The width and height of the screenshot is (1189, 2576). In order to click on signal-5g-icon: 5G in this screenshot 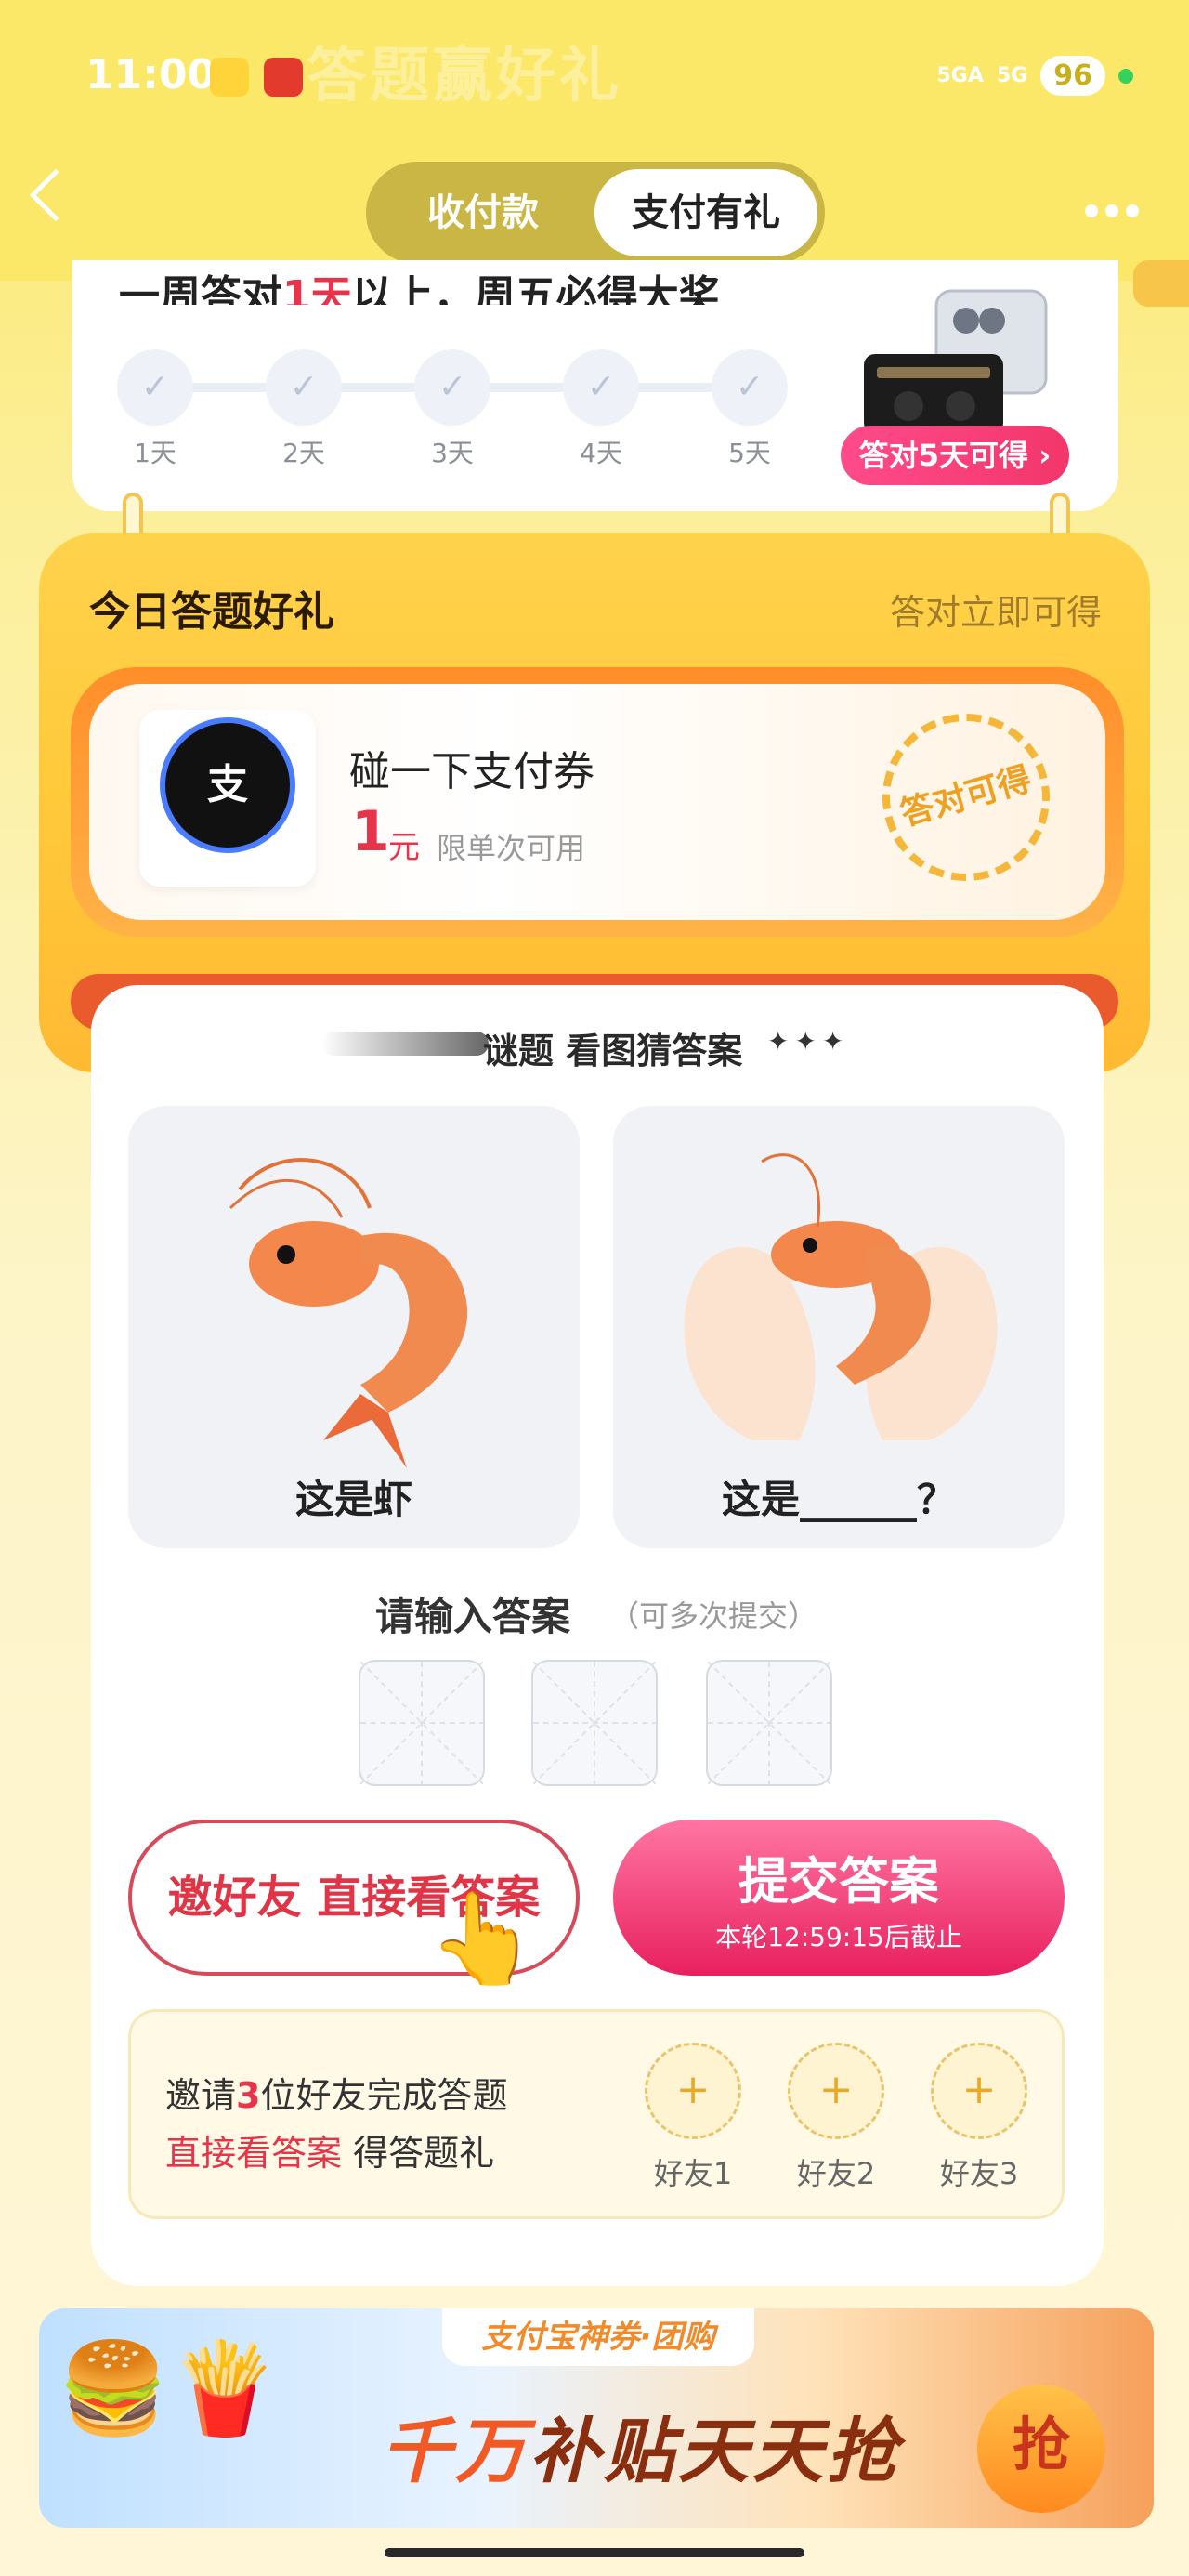, I will do `click(1012, 75)`.